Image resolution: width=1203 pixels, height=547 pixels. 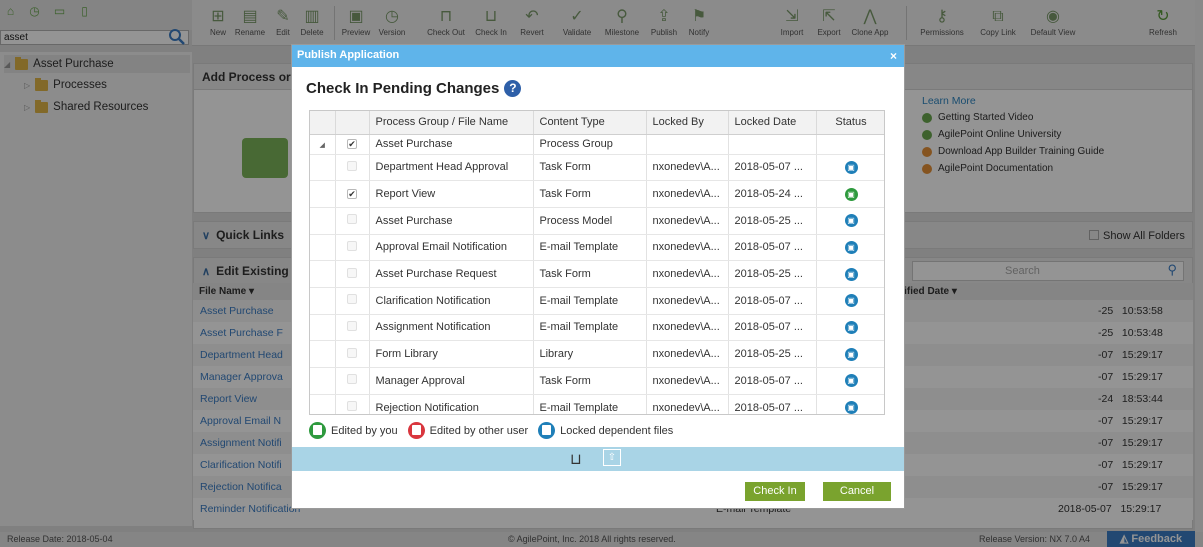 What do you see at coordinates (597, 144) in the screenshot?
I see `table-row: ◢ ✔ Asset Purchase Process Group` at bounding box center [597, 144].